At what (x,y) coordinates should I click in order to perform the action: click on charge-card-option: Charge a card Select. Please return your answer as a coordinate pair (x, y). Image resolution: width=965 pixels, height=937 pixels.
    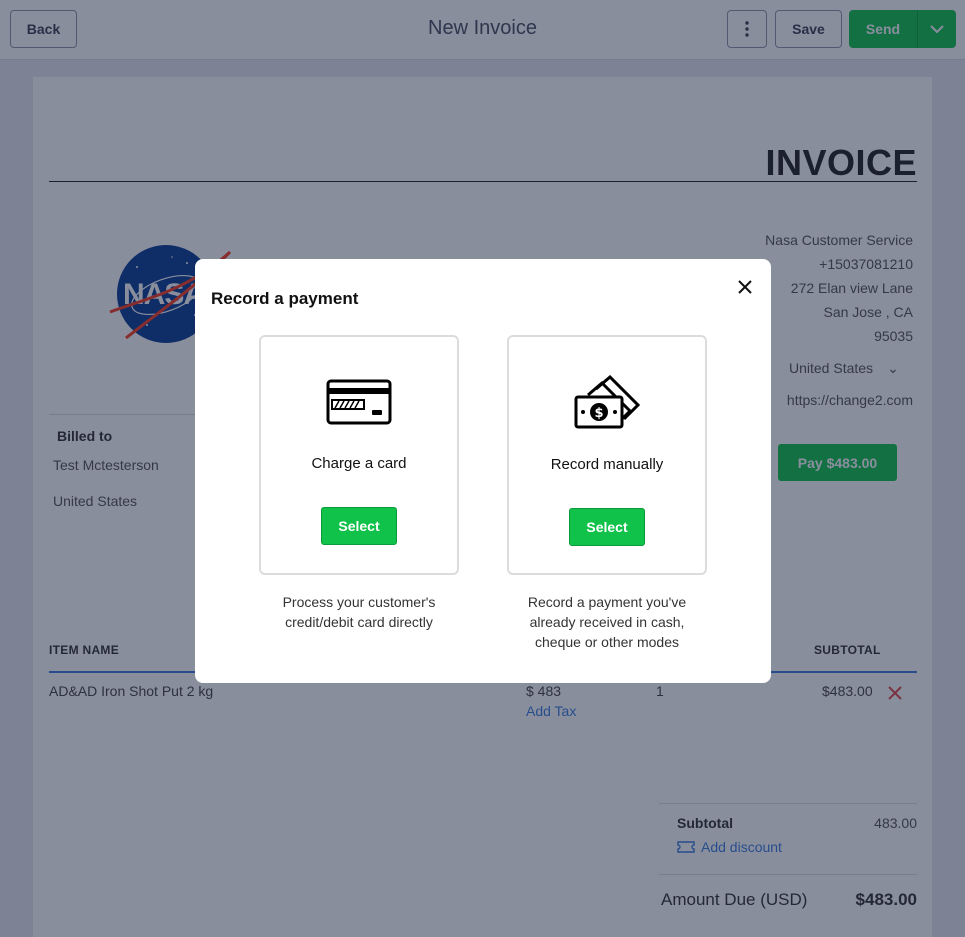
    Looking at the image, I should click on (359, 455).